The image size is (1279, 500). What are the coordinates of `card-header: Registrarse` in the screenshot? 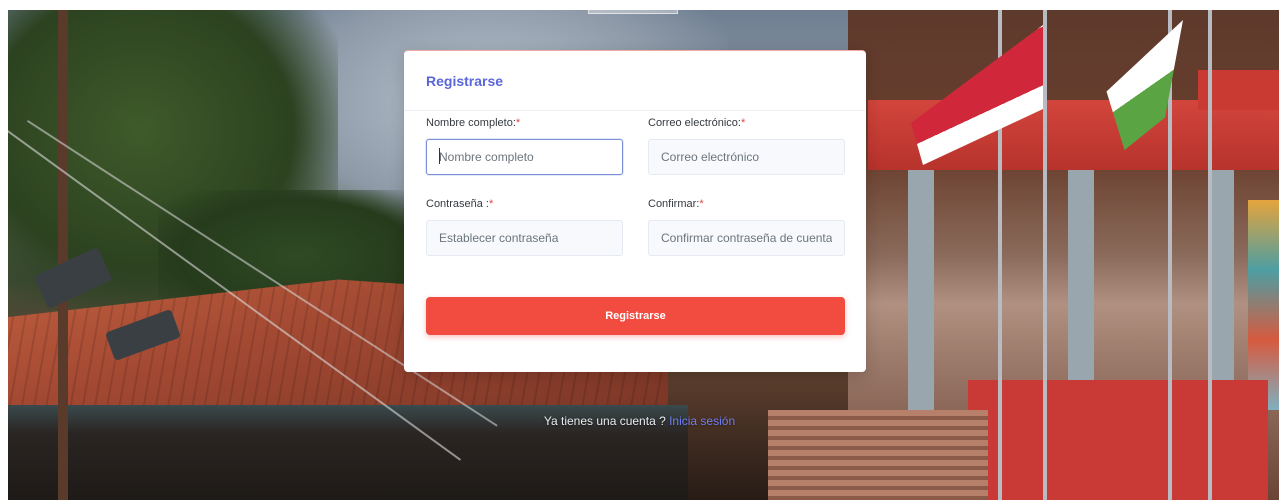 It's located at (635, 81).